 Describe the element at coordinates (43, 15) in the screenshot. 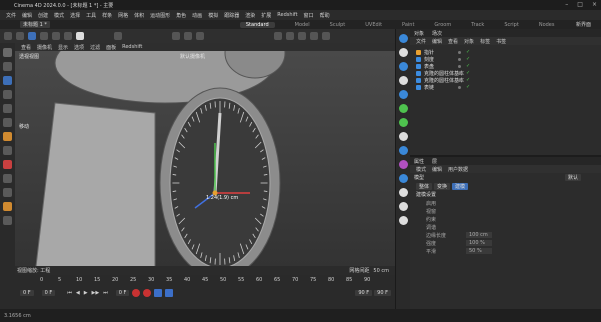

I see `menu-item: 创建` at that location.